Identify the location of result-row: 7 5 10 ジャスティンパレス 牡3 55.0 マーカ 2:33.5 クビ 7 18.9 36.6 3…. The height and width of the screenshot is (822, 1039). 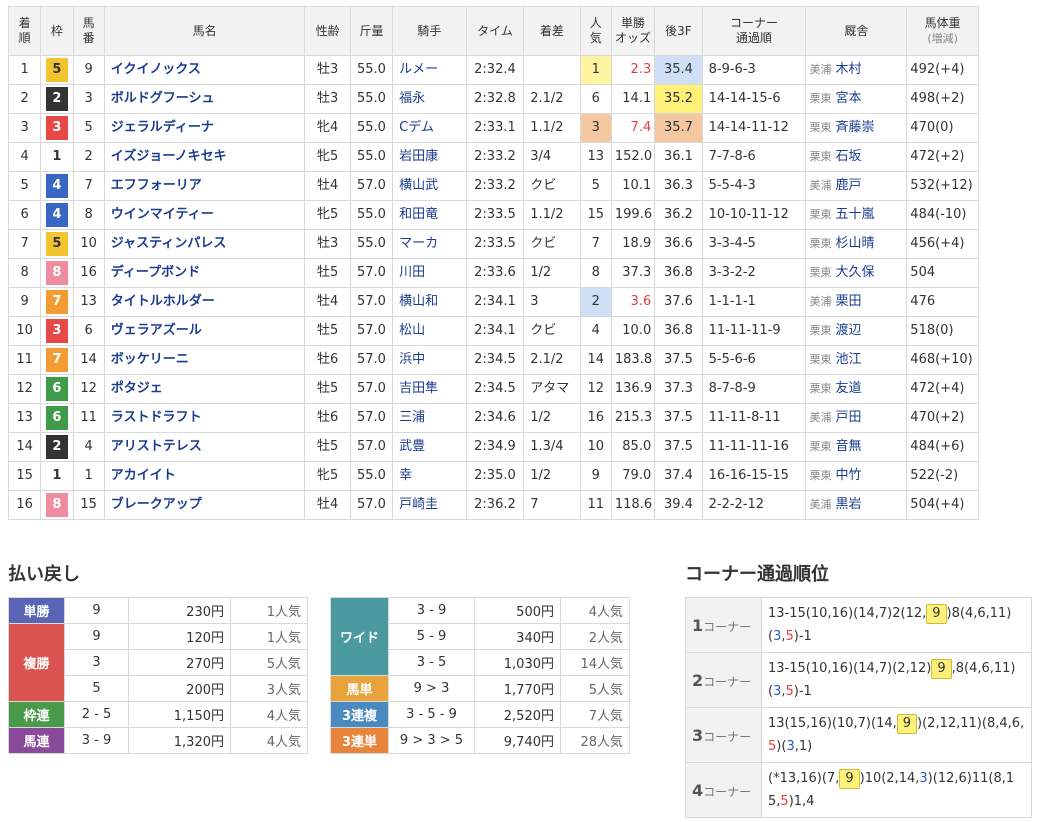
(493, 244).